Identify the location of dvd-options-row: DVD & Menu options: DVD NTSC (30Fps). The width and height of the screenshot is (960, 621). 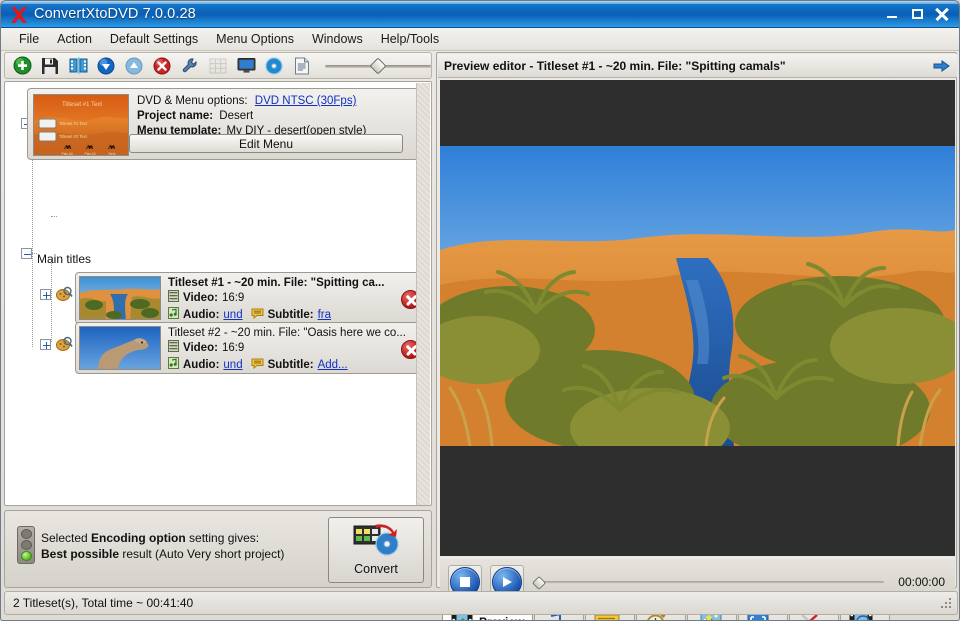
(275, 101).